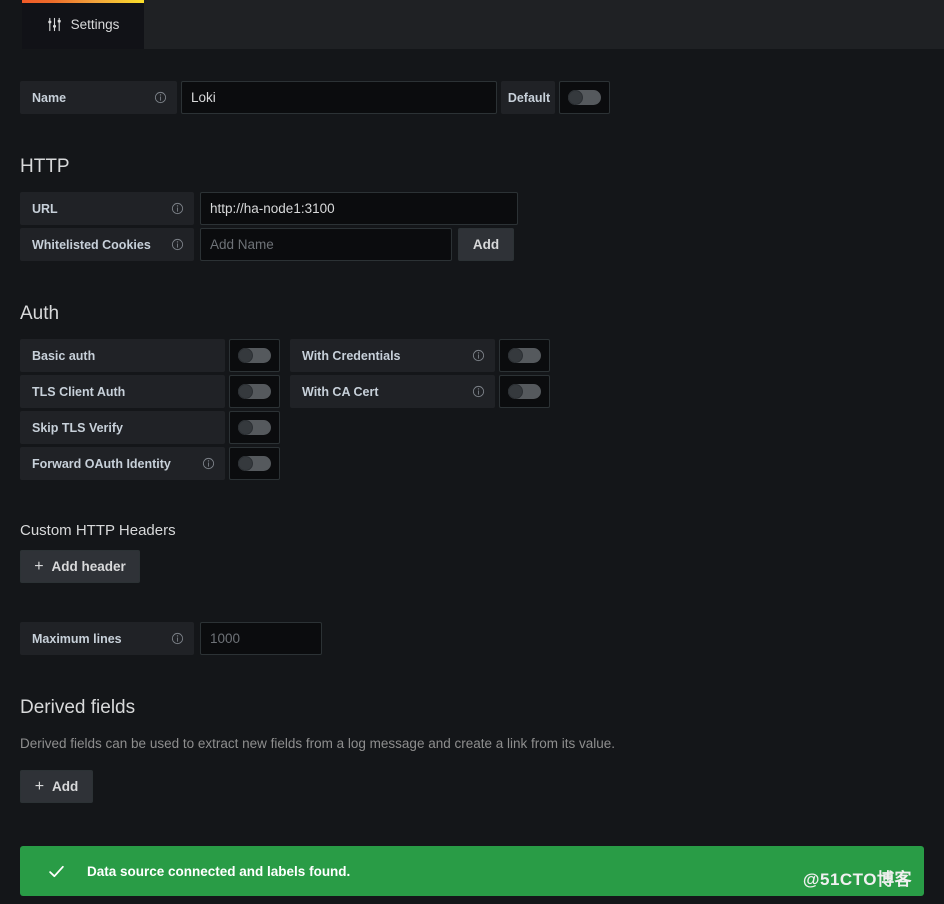 Image resolution: width=944 pixels, height=904 pixels. I want to click on forward-oauth-identity-toggle-track, so click(254, 463).